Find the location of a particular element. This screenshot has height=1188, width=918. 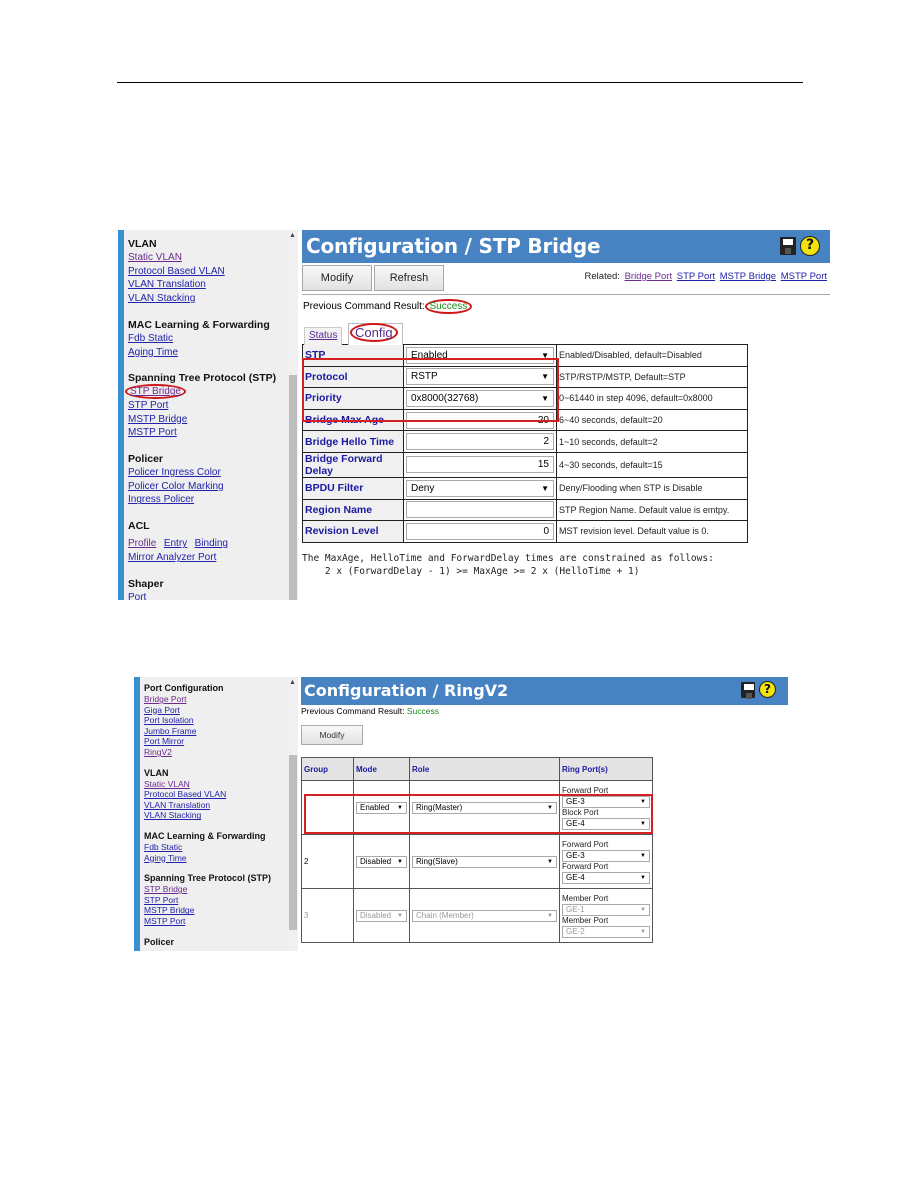

field-value-cell: 0 is located at coordinates (480, 531).